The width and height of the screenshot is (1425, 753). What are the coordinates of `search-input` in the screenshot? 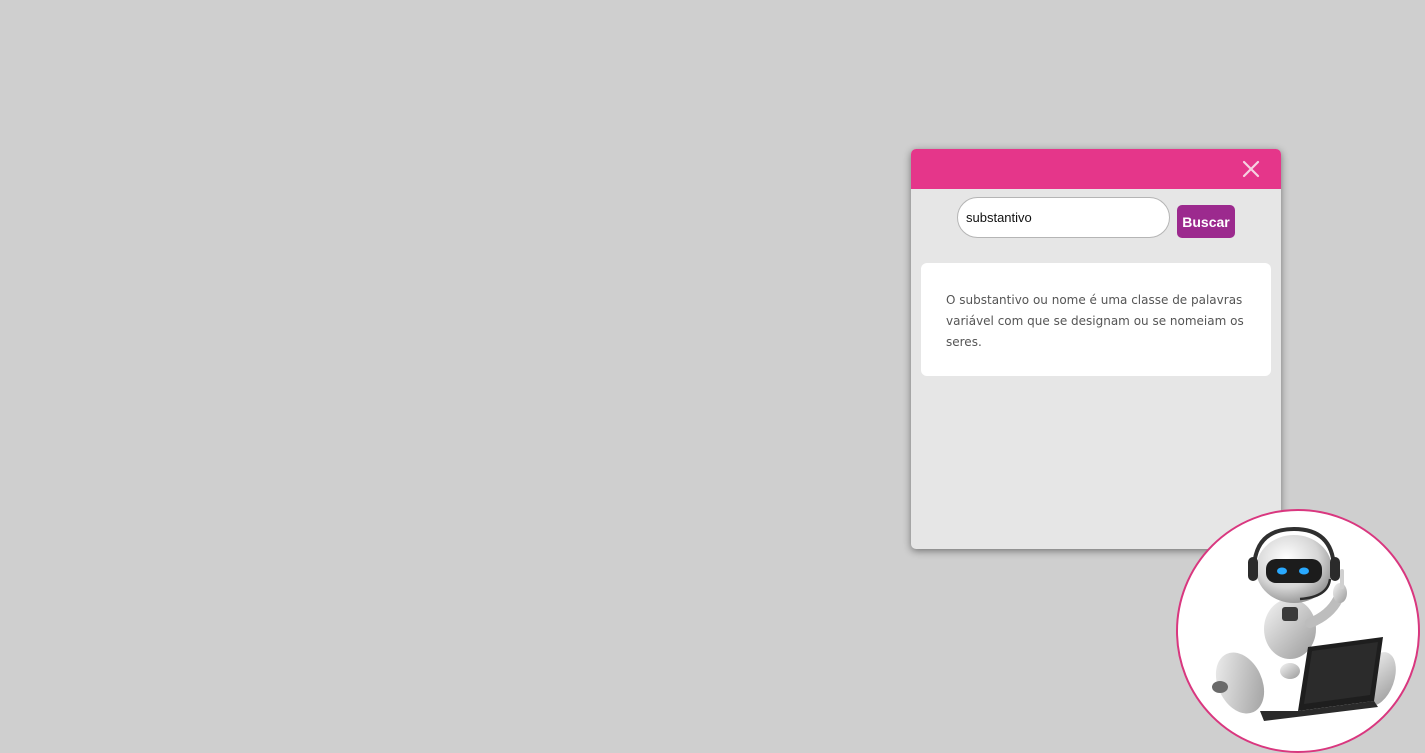 It's located at (1063, 217).